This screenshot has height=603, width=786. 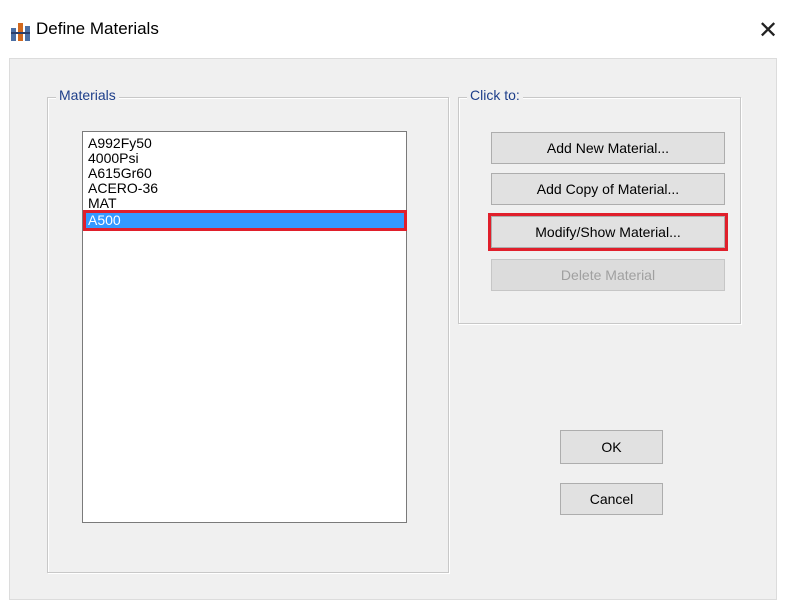 What do you see at coordinates (768, 31) in the screenshot?
I see `close-icon: ✕` at bounding box center [768, 31].